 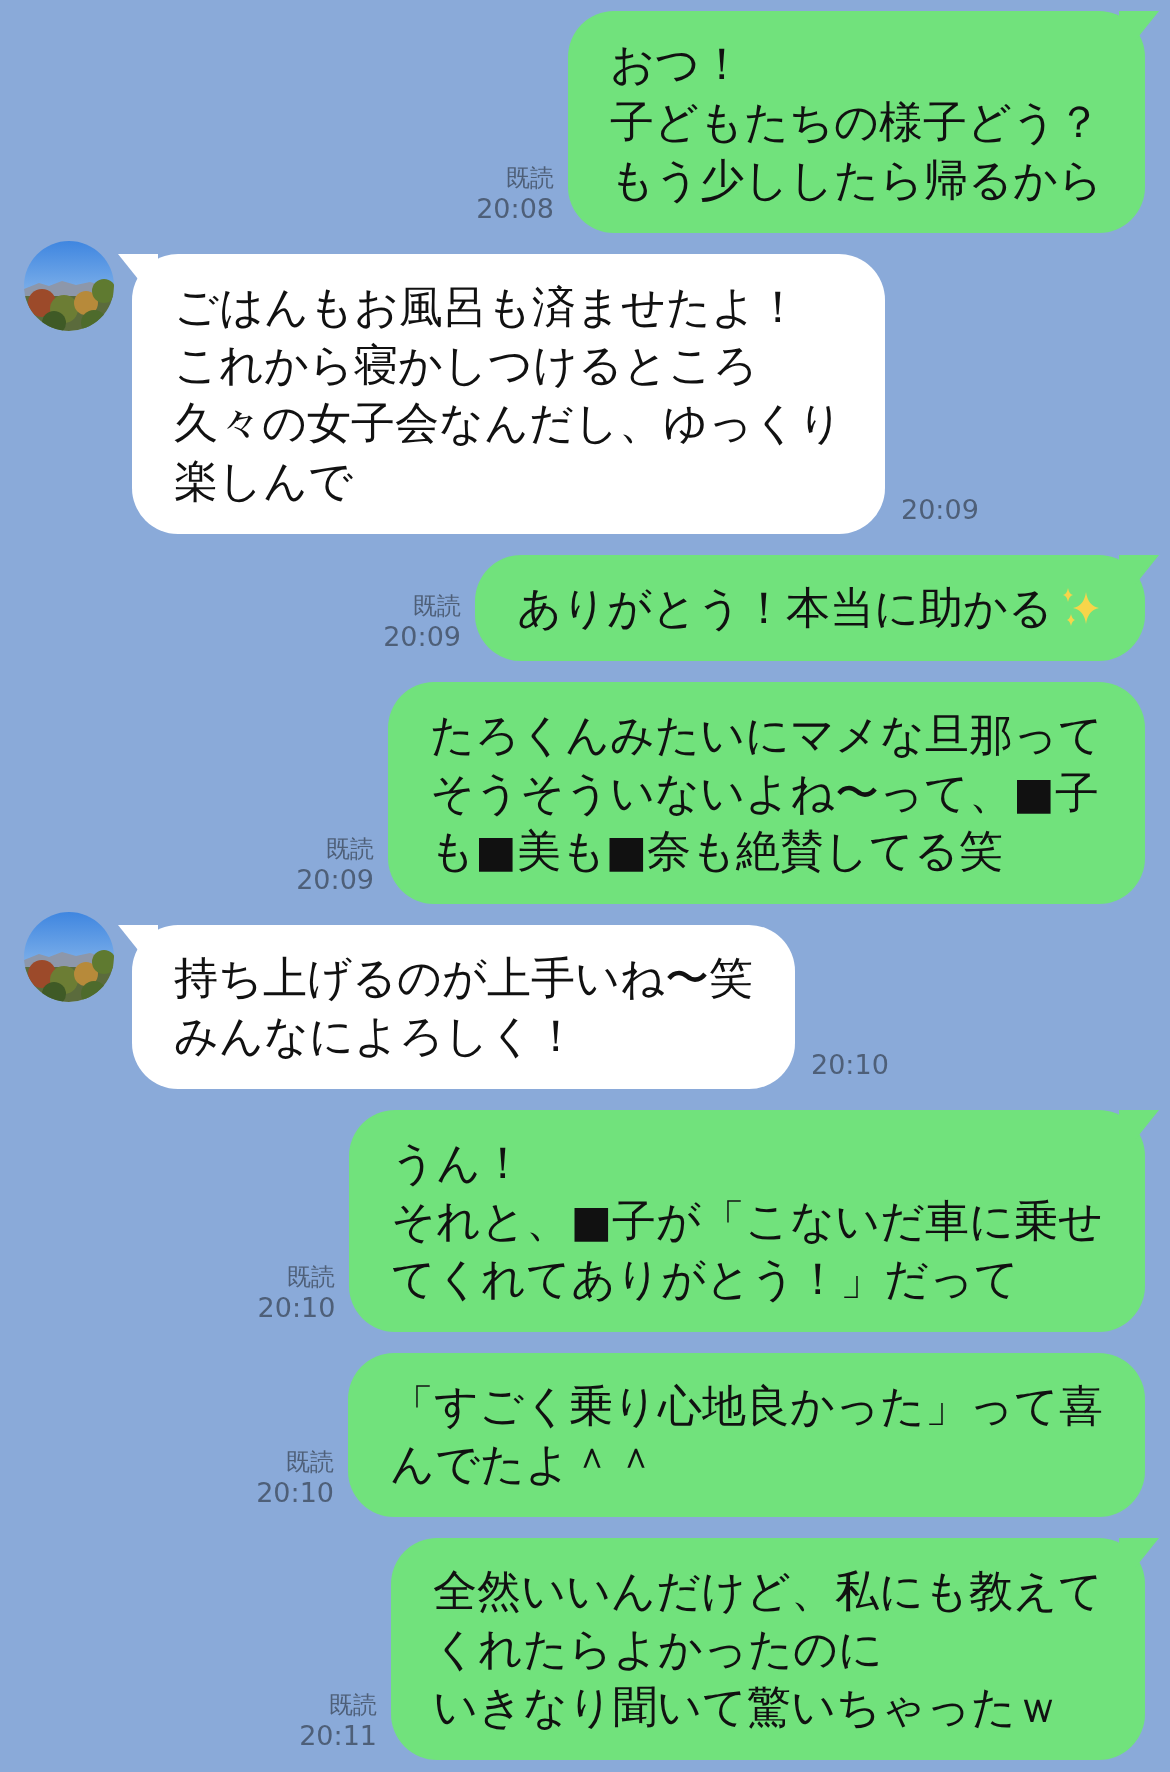 I want to click on message-text: 持ち上げるのが上手いね〜笑, so click(x=463, y=978).